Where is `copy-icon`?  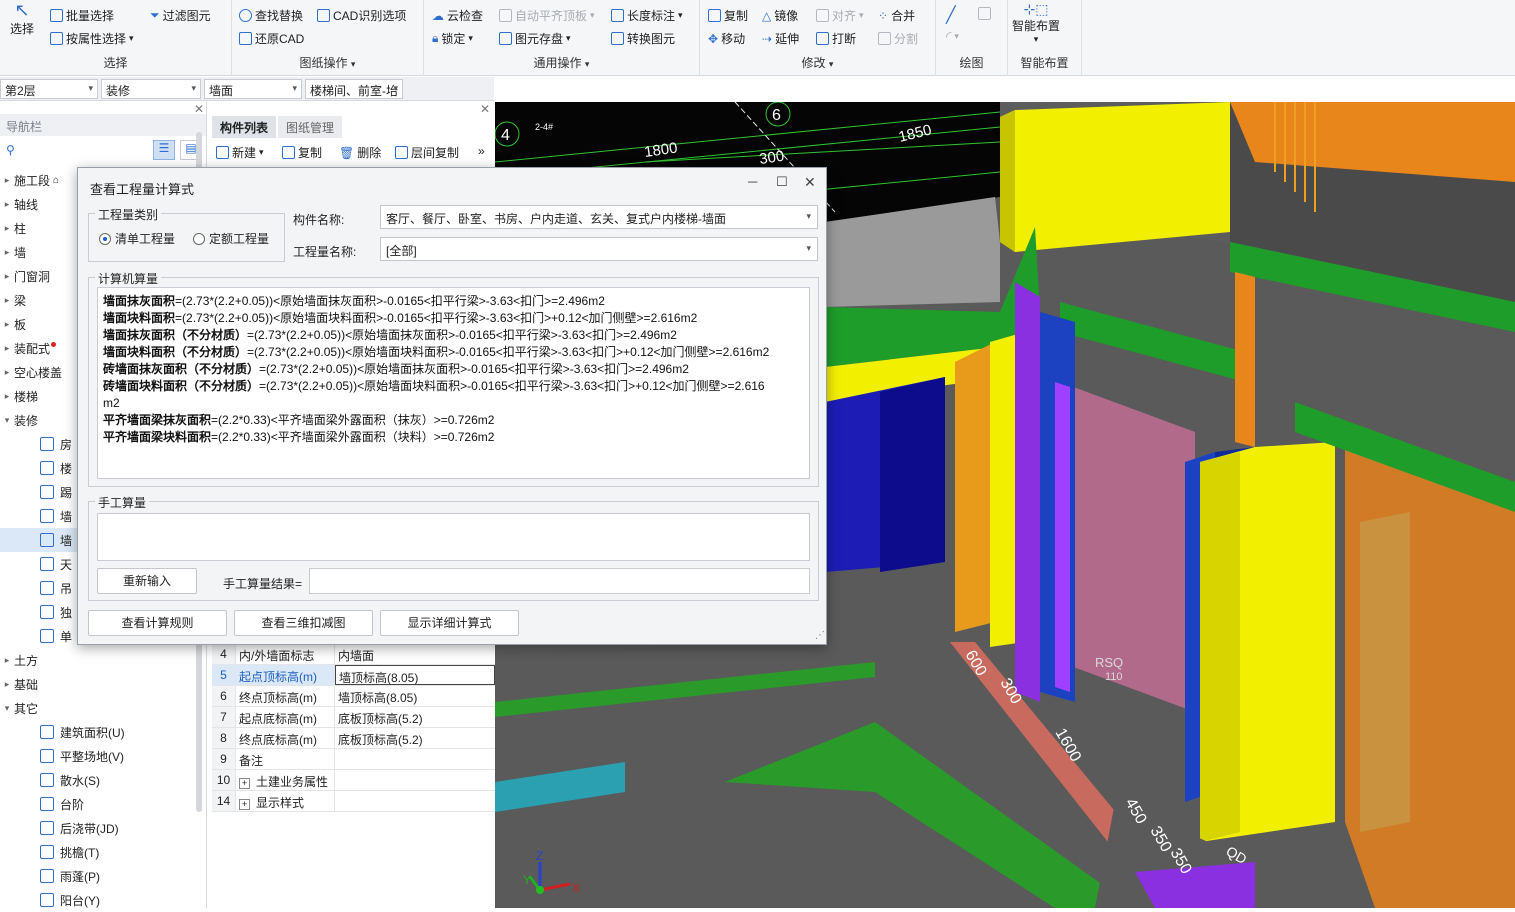
copy-icon is located at coordinates (288, 152).